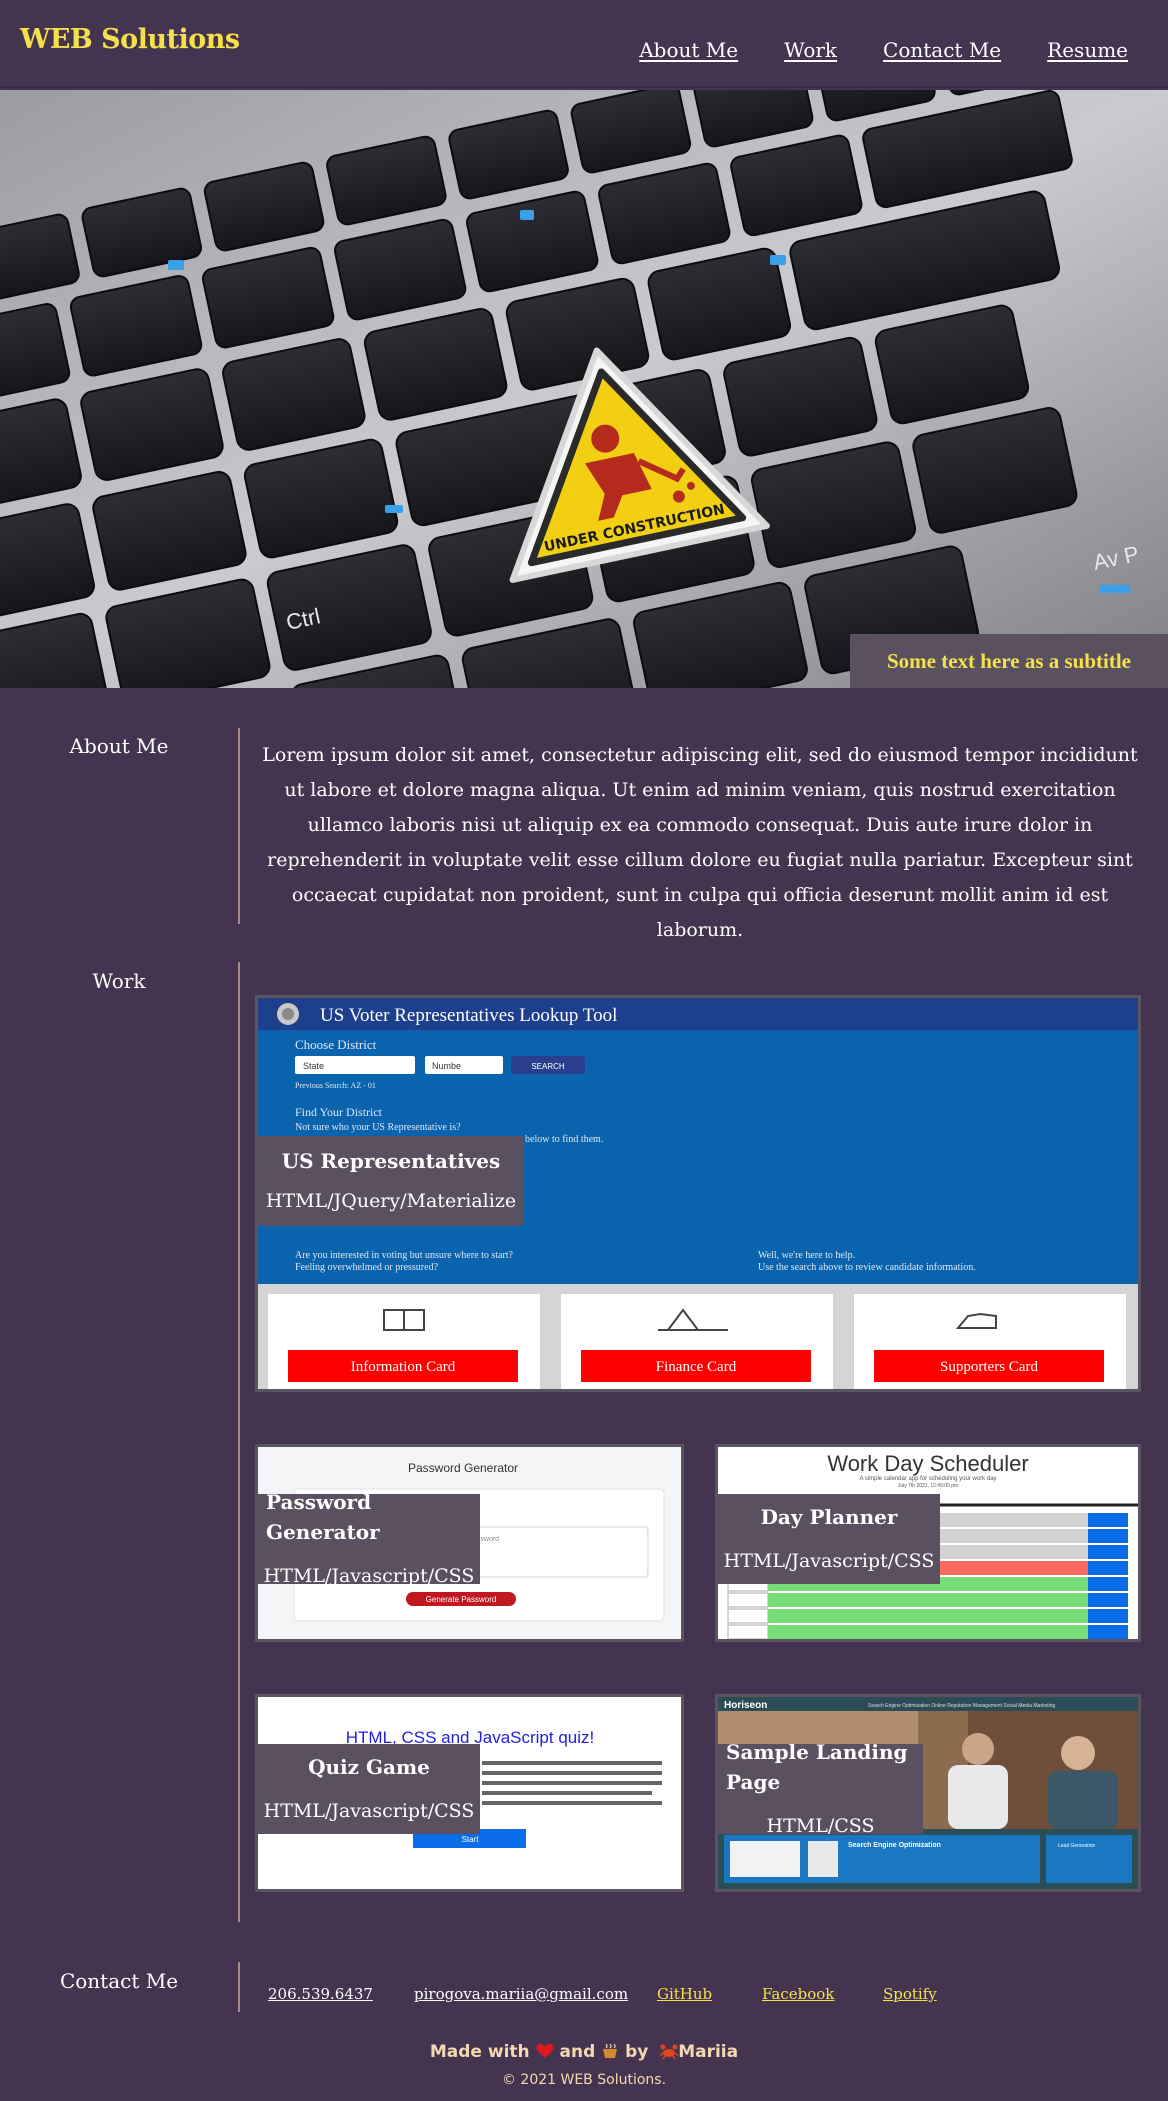  I want to click on svg-text: Search Engine Optimization, so click(894, 1845).